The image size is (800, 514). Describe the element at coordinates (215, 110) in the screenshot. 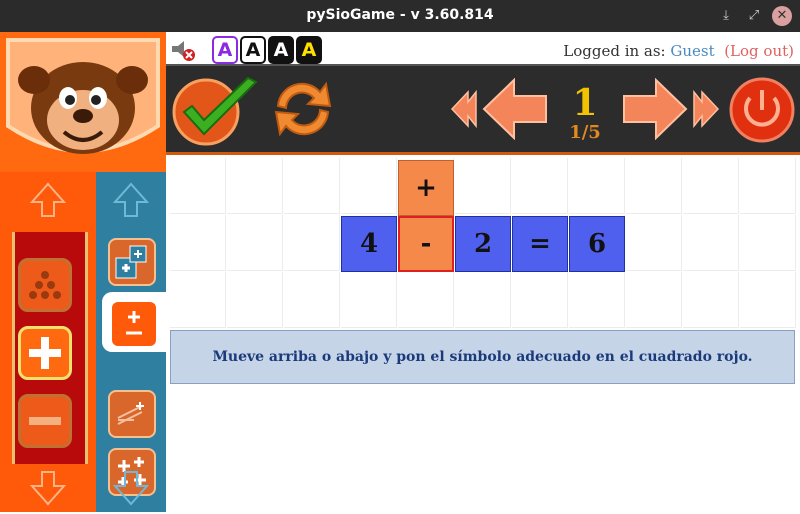

I see `check-answer-icon` at that location.